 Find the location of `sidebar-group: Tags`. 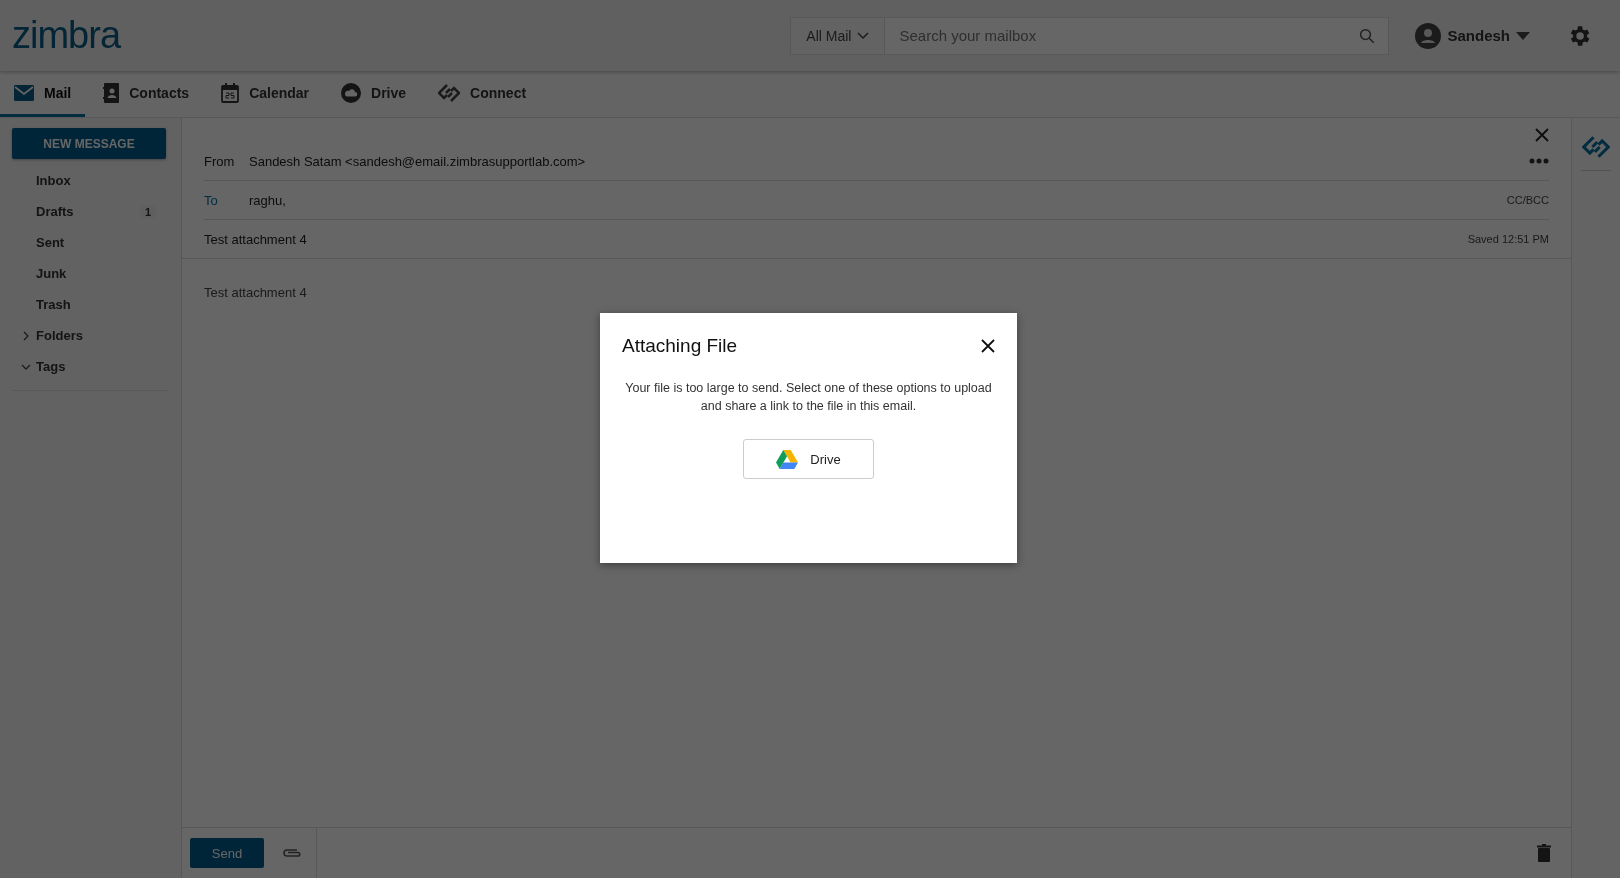

sidebar-group: Tags is located at coordinates (90, 366).